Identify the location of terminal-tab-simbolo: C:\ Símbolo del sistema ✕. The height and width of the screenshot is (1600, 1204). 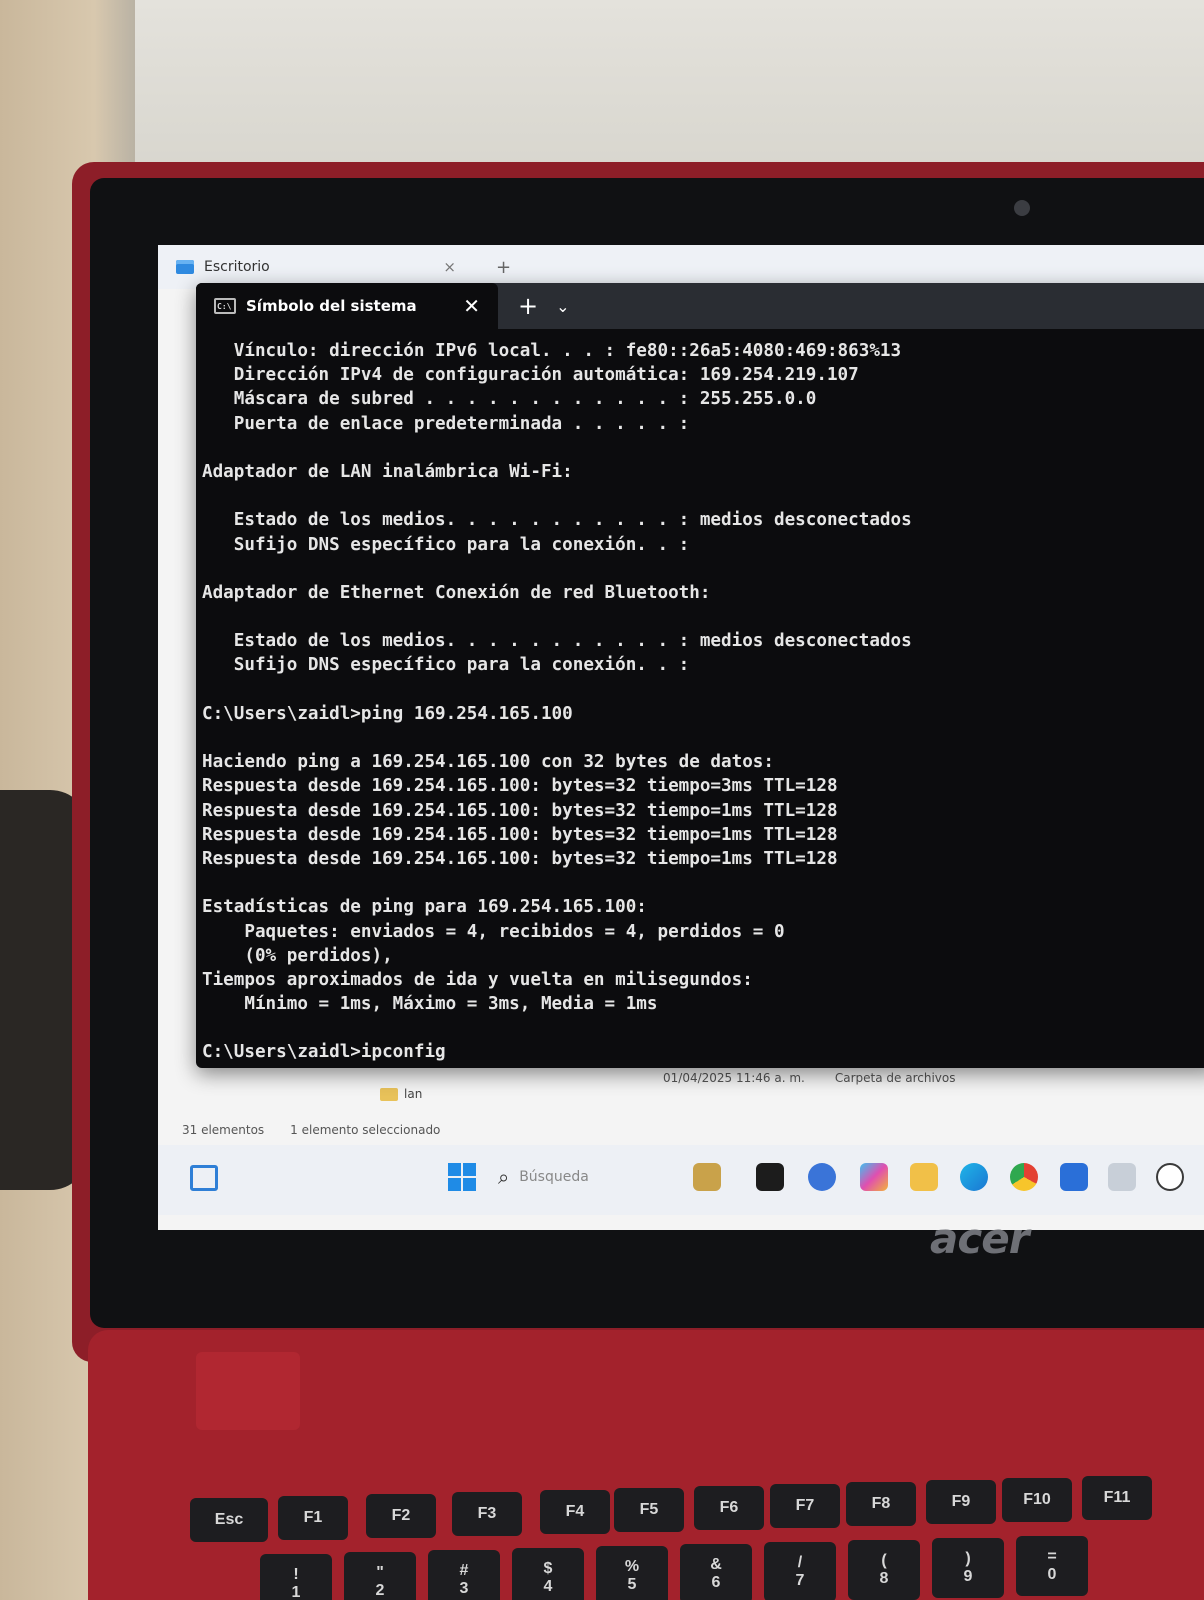
(347, 306).